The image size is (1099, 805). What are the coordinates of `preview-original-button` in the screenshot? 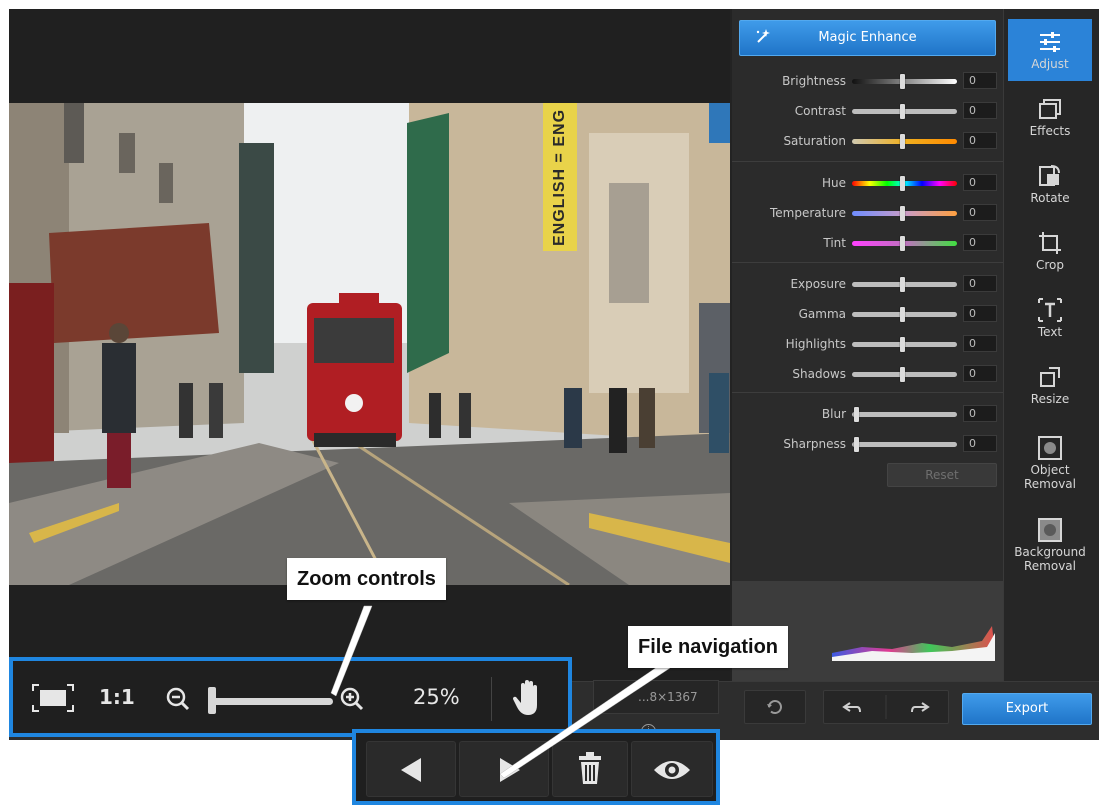 It's located at (672, 769).